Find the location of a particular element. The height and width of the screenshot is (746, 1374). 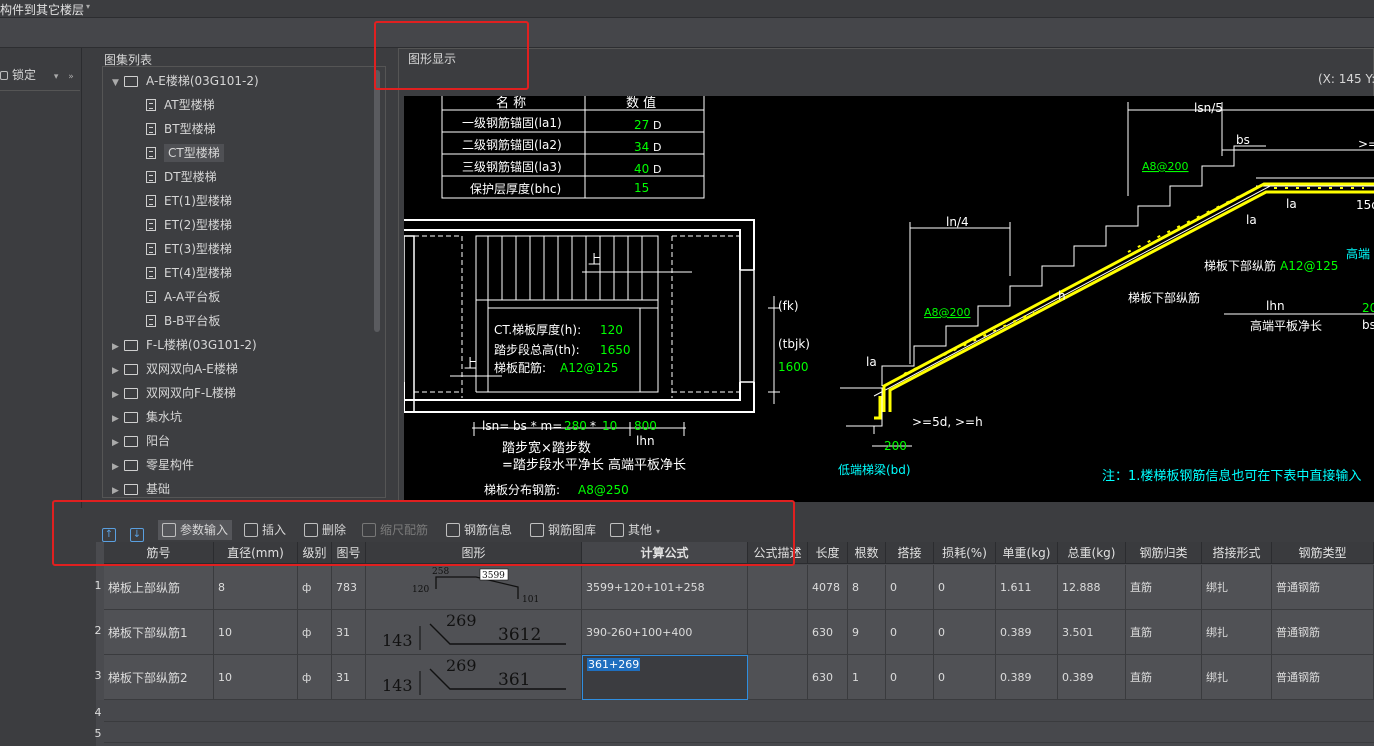

lhn-value: 800 is located at coordinates (645, 426).